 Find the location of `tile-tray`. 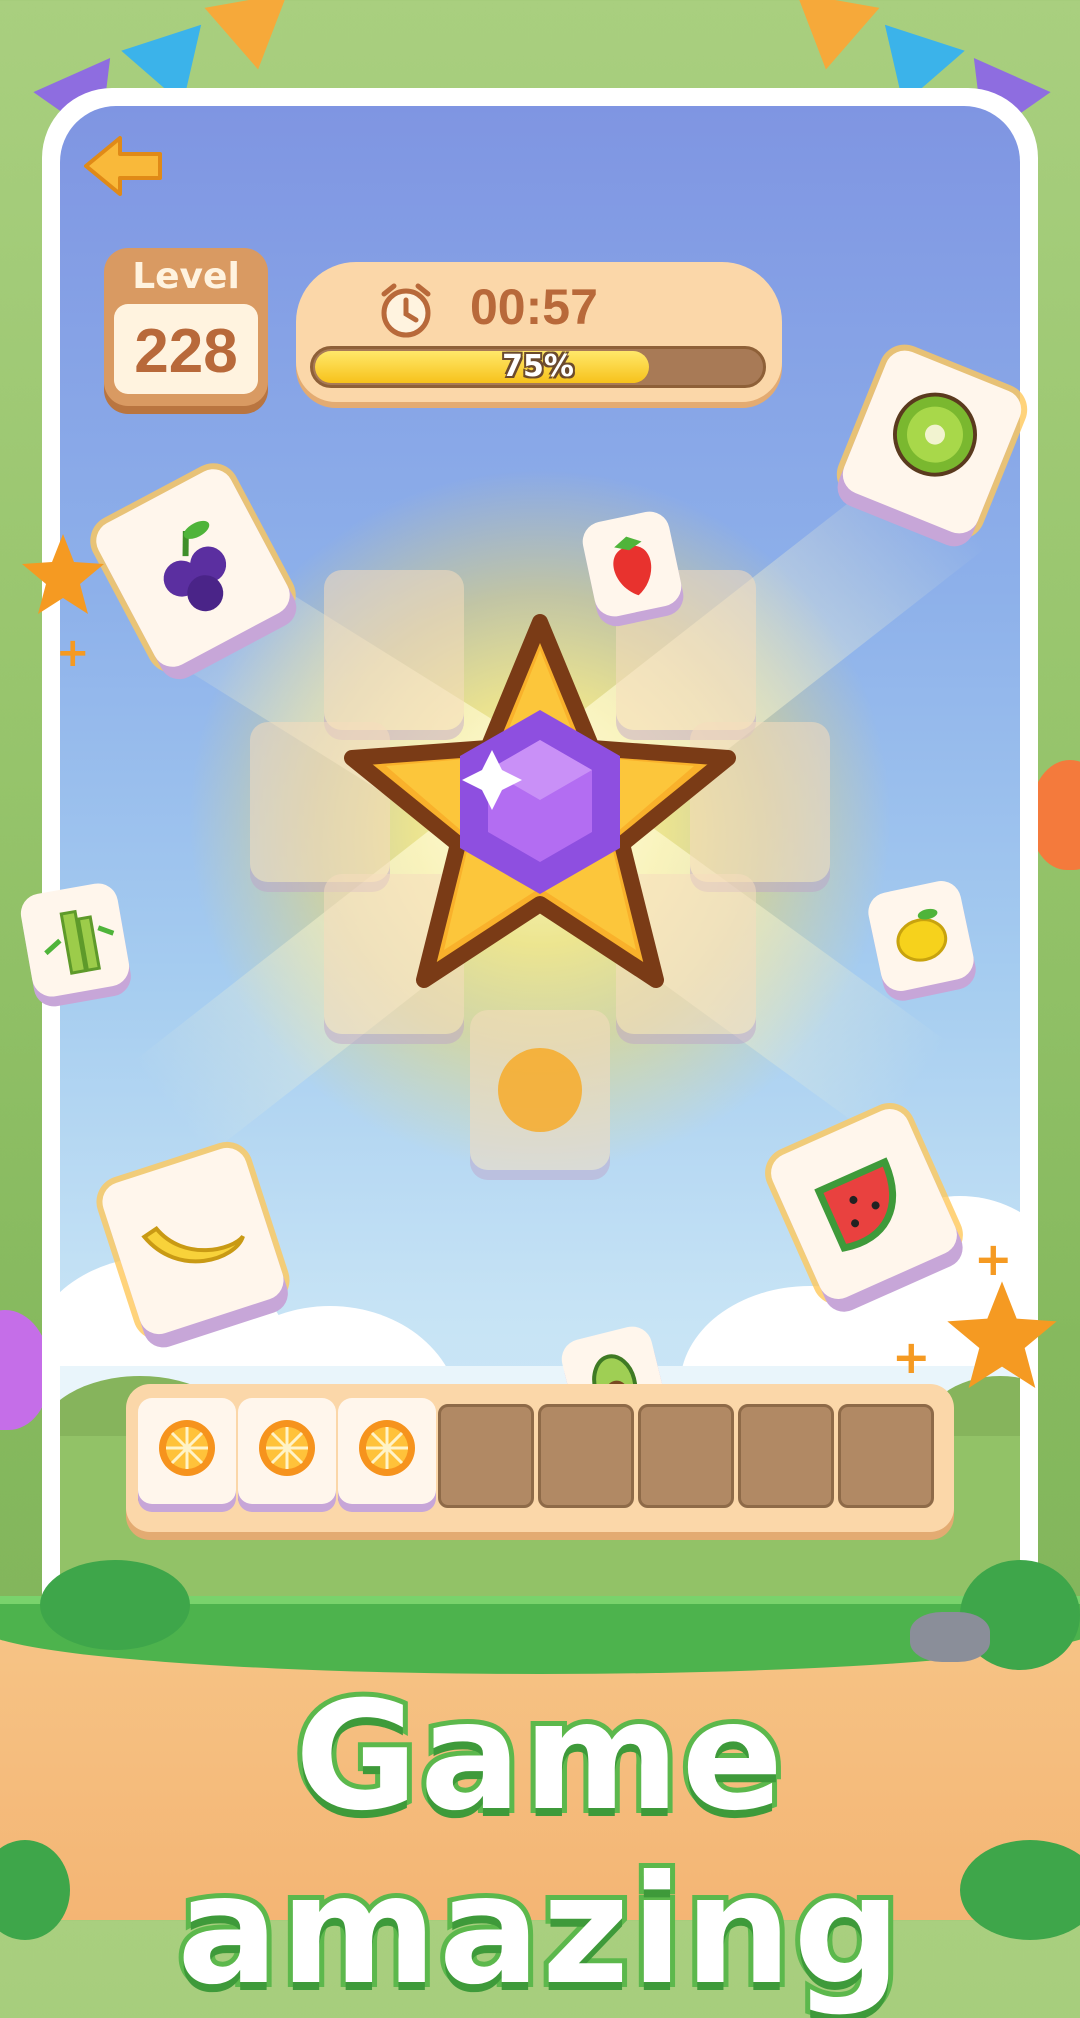

tile-tray is located at coordinates (540, 1458).